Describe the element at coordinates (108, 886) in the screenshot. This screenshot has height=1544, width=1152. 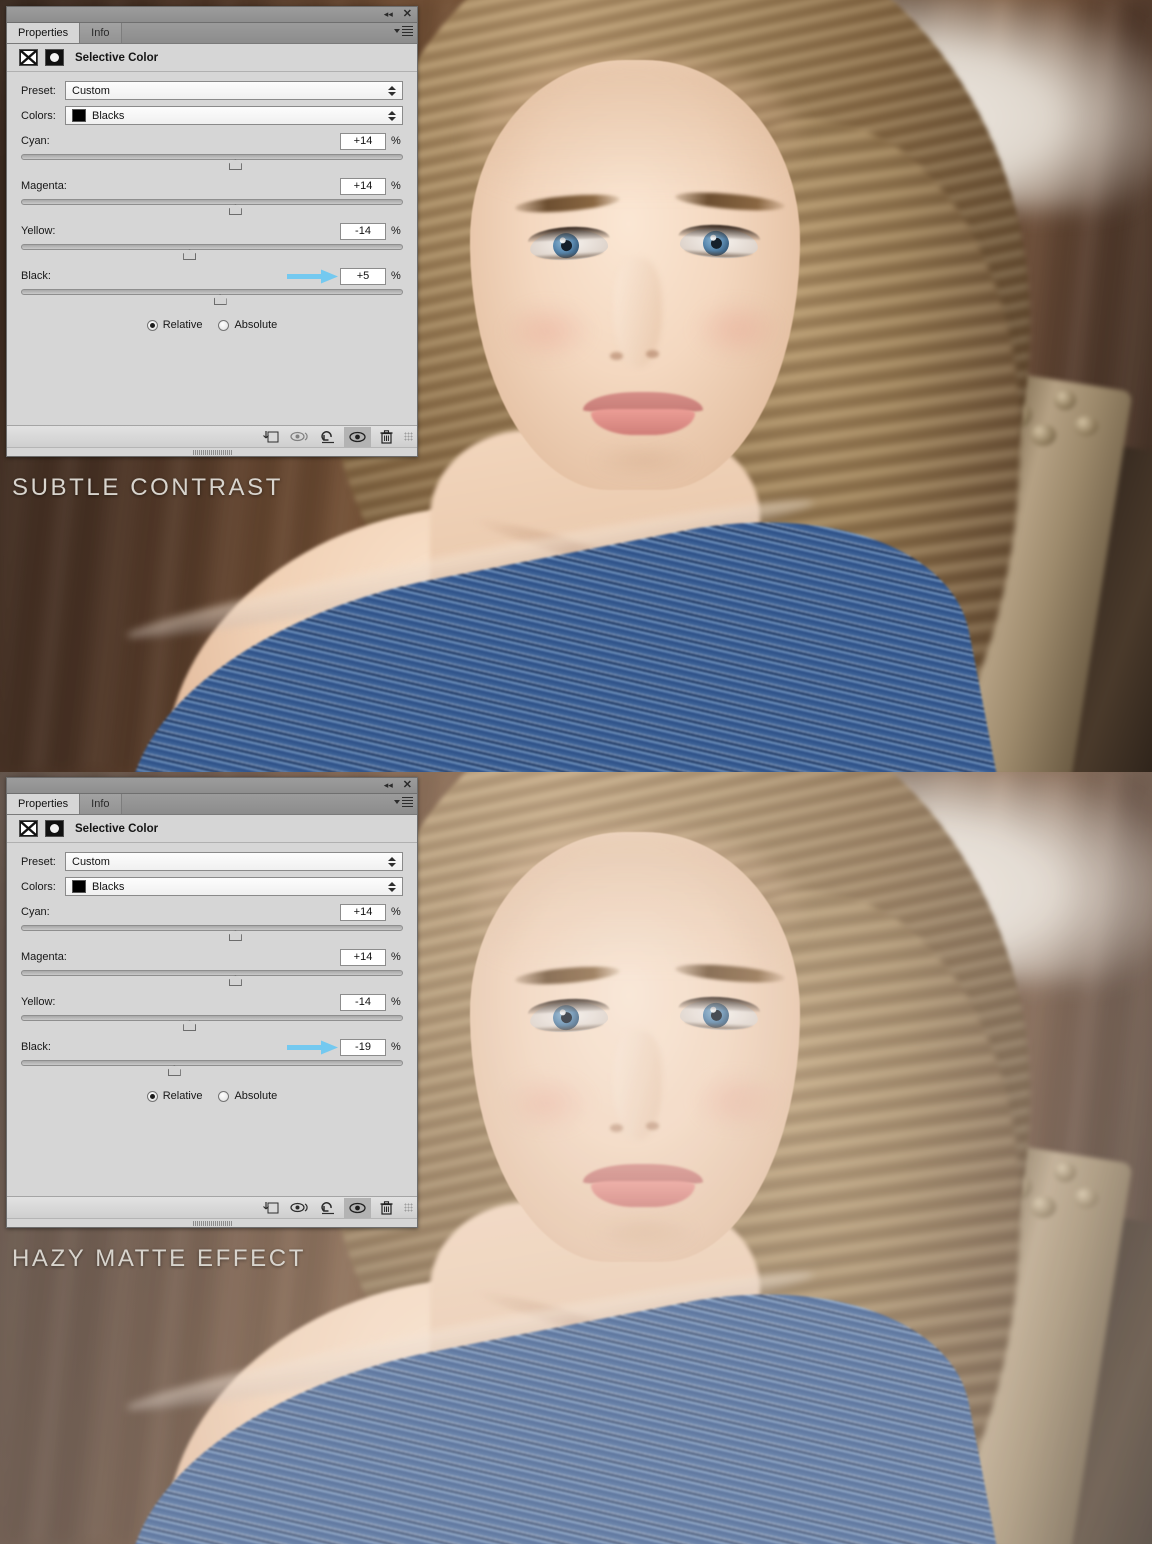
I see `colors-value: Blacks` at that location.